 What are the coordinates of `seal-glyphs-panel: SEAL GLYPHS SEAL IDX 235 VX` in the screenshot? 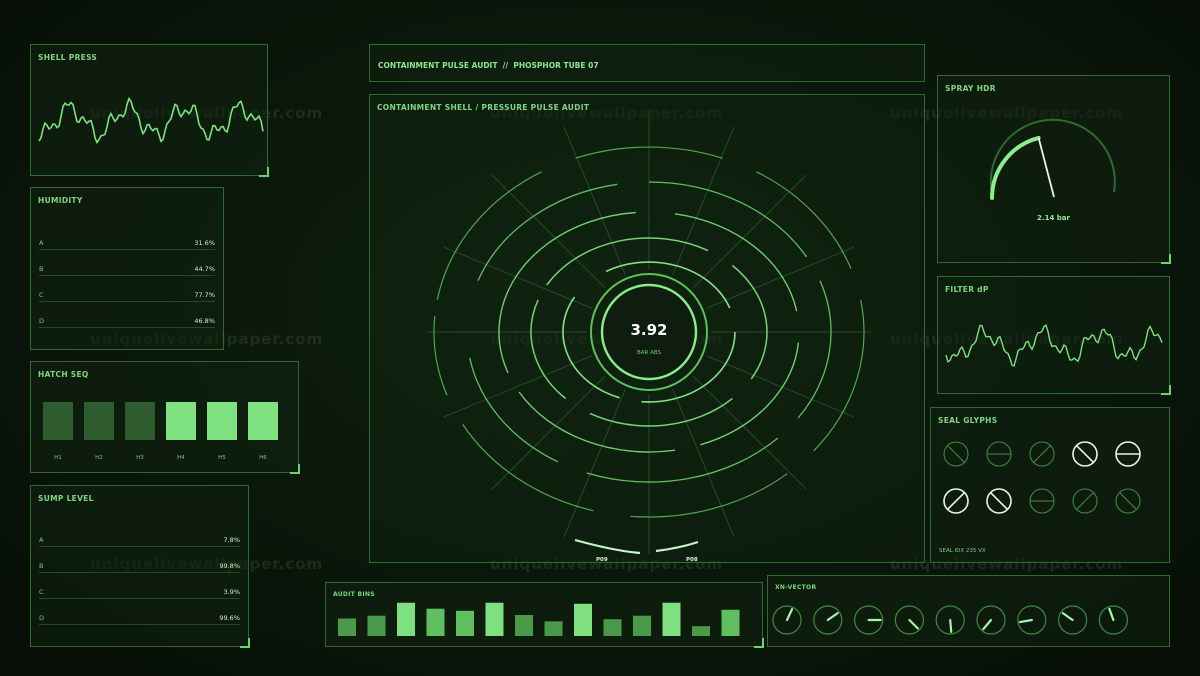 It's located at (1050, 485).